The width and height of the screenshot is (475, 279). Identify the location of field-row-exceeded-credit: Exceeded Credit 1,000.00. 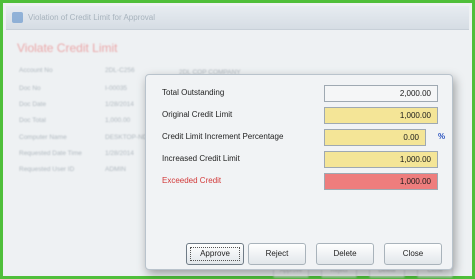
(299, 181).